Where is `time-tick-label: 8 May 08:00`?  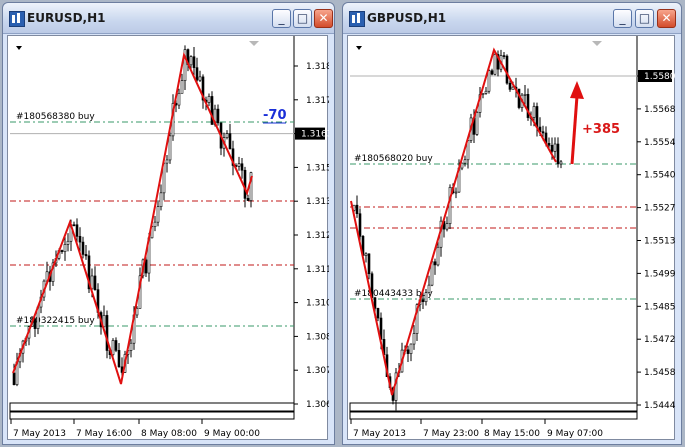 time-tick-label: 8 May 08:00 is located at coordinates (169, 434).